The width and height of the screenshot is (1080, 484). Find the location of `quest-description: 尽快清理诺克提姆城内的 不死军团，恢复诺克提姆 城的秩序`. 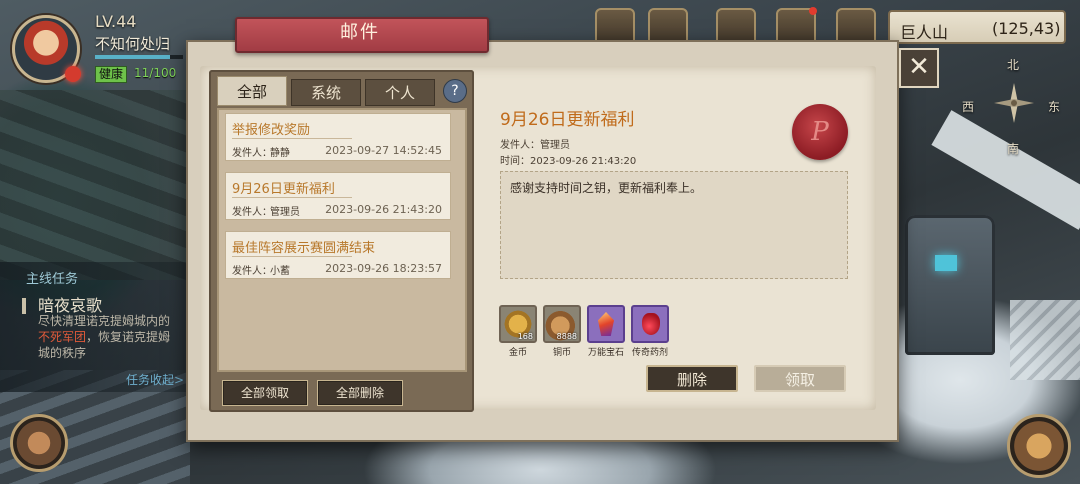

quest-description: 尽快清理诺克提姆城内的 不死军团，恢复诺克提姆 城的秩序 is located at coordinates (113, 337).